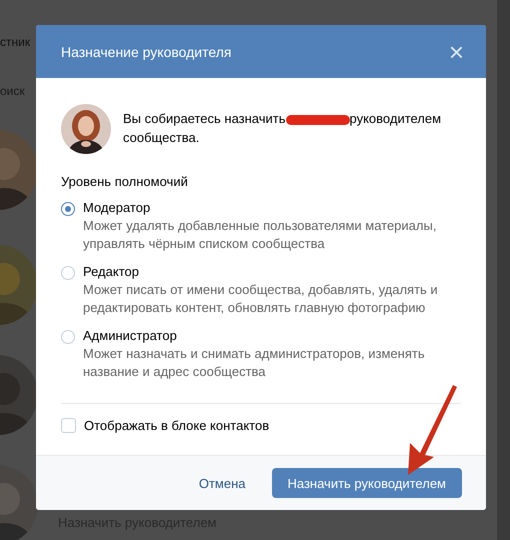 This screenshot has width=510, height=540. I want to click on role-description: Может удалять добавленные пользователями материалы, управлять чёрным списком сообщества, so click(260, 235).